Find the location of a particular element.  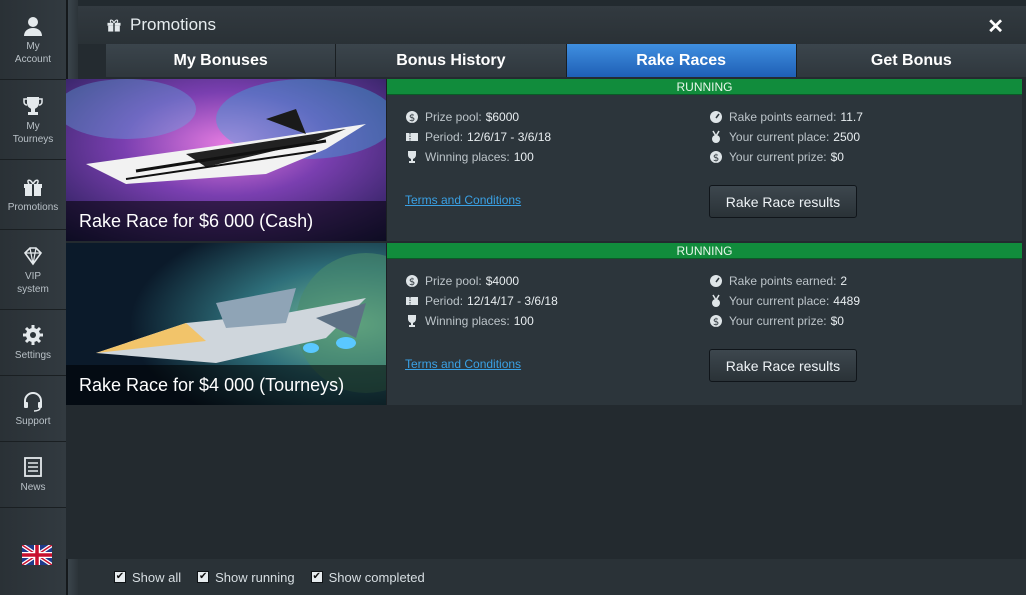

sidebar-item-support: Support is located at coordinates (33, 409).